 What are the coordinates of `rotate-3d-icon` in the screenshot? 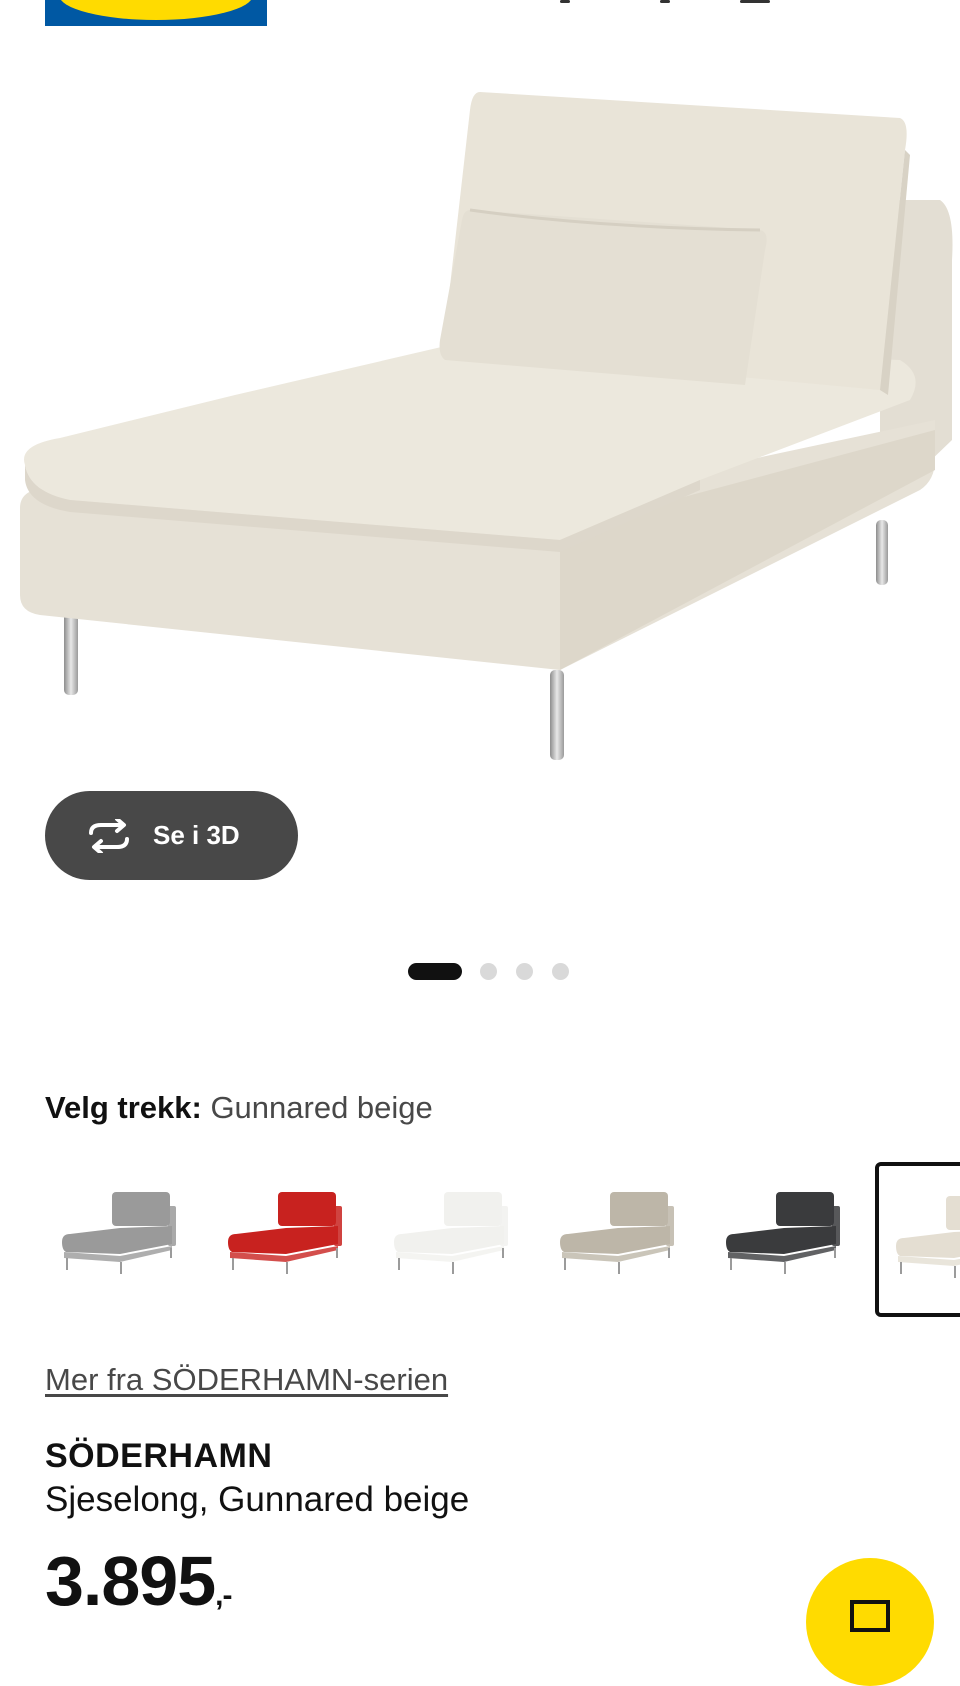 It's located at (109, 835).